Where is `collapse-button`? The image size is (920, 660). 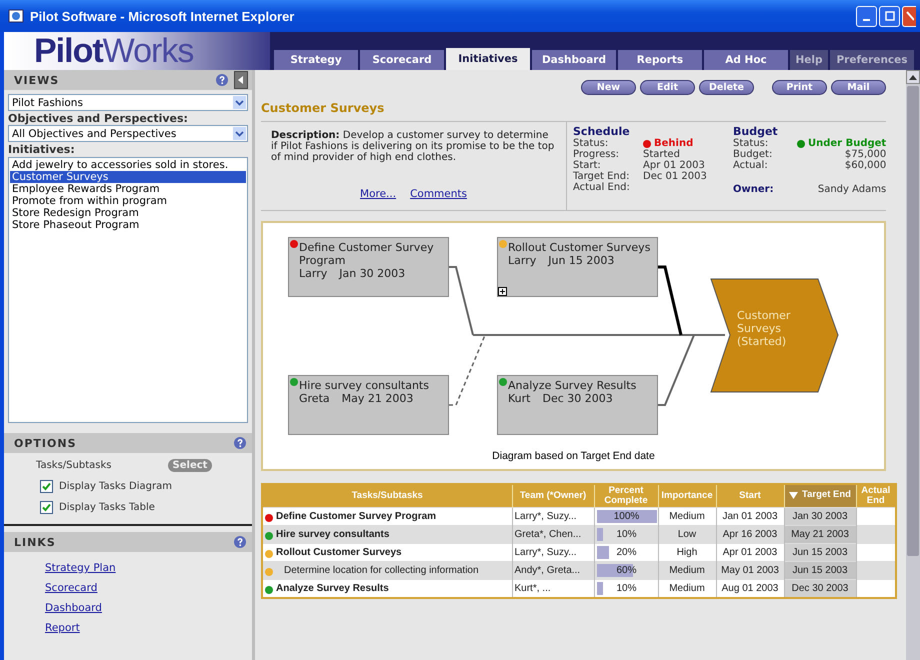
collapse-button is located at coordinates (241, 80).